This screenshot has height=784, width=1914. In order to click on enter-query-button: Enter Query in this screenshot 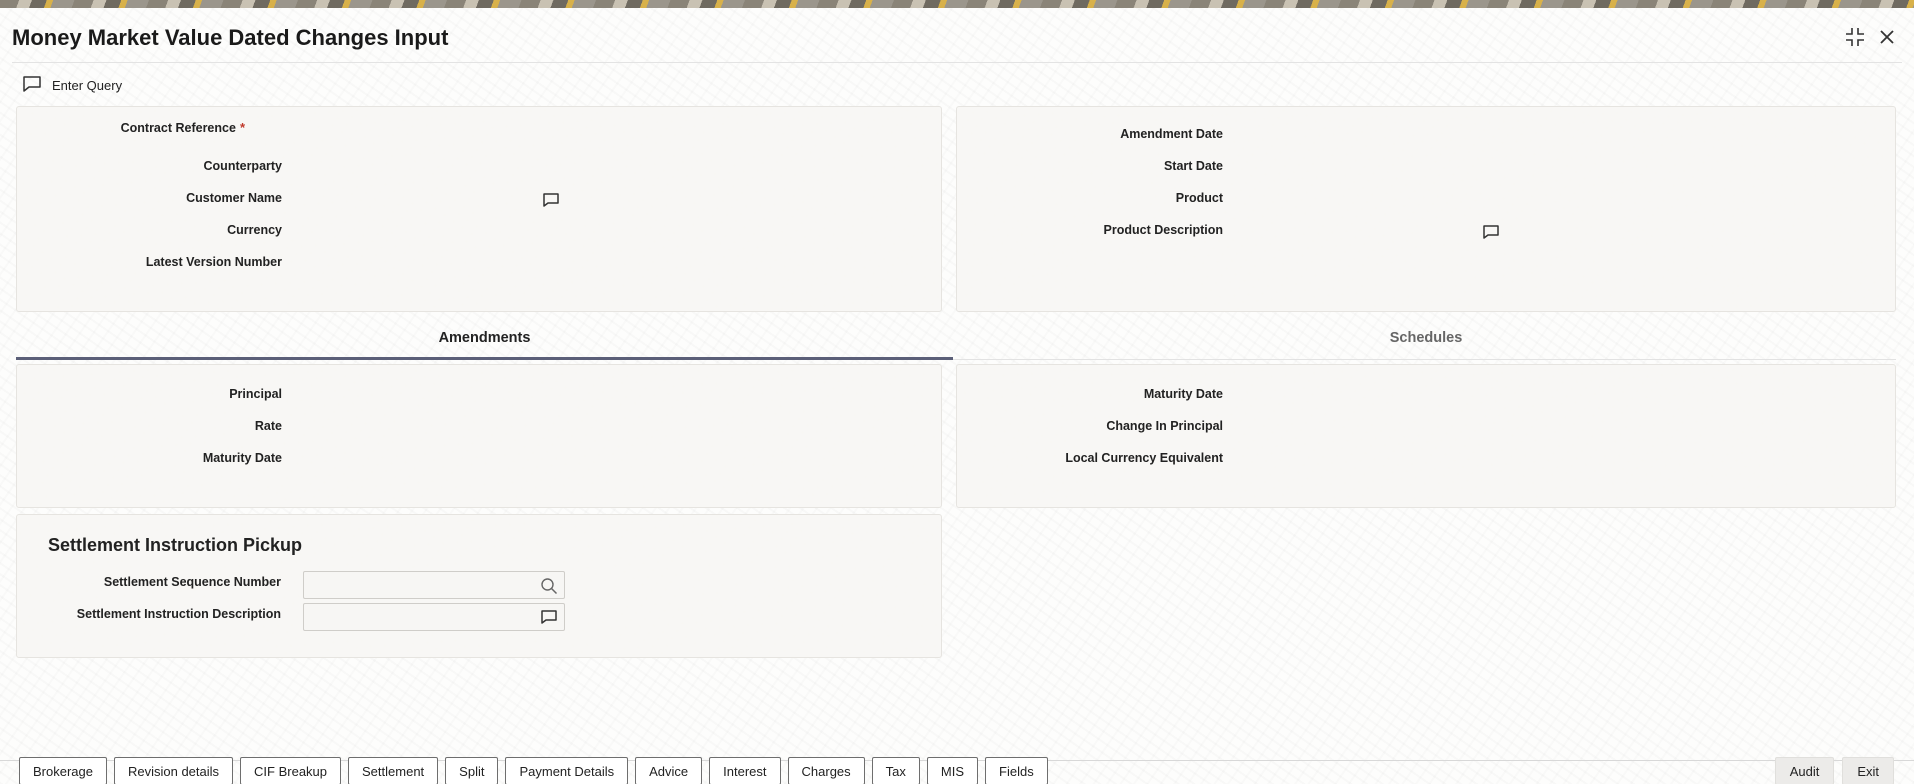, I will do `click(72, 85)`.